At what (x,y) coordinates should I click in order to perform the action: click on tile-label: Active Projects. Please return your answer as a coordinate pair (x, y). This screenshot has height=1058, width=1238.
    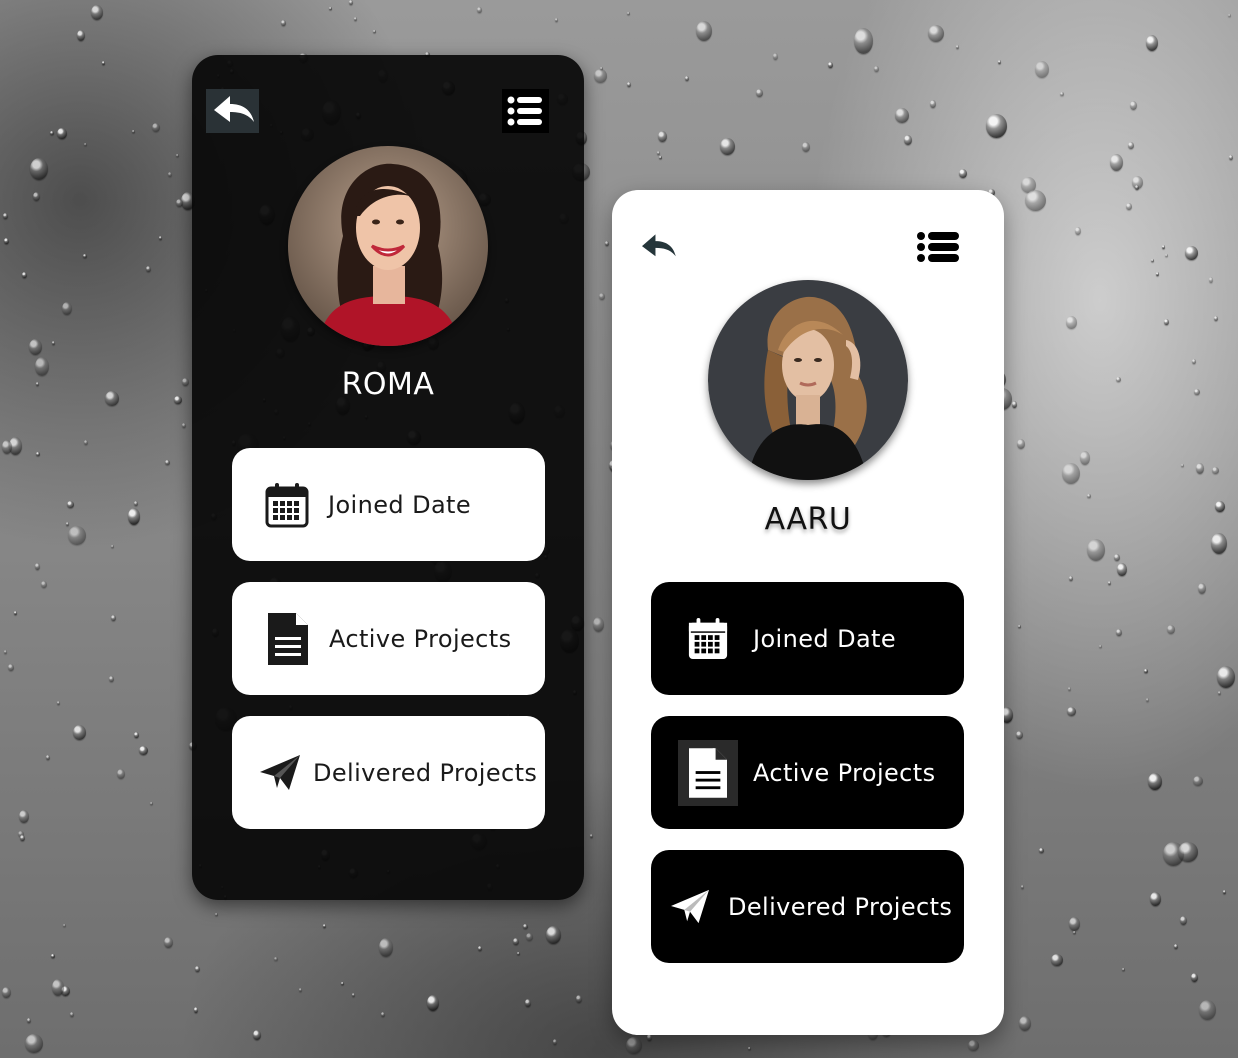
    Looking at the image, I should click on (420, 638).